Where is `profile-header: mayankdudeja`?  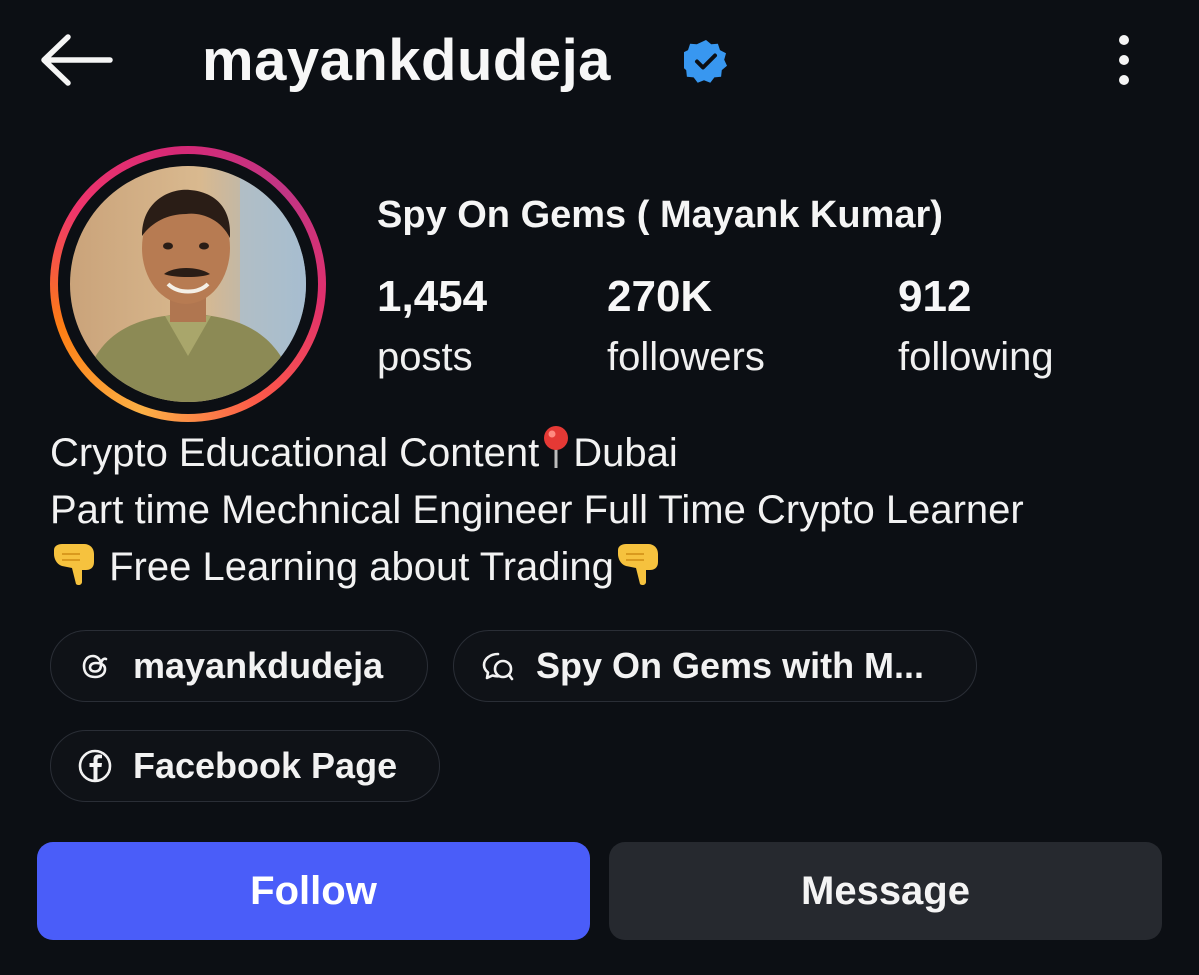 profile-header: mayankdudeja is located at coordinates (599, 65).